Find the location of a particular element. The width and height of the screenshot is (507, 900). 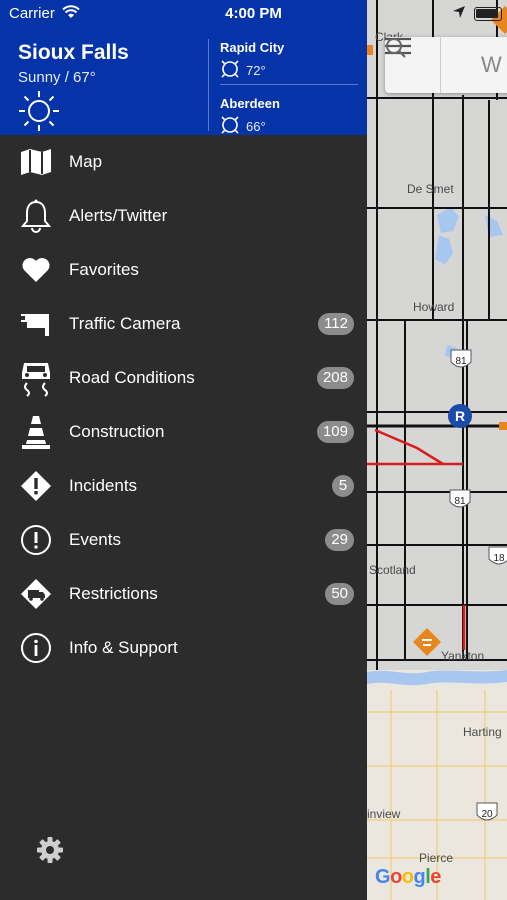

sun-outline-icon is located at coordinates (230, 70).